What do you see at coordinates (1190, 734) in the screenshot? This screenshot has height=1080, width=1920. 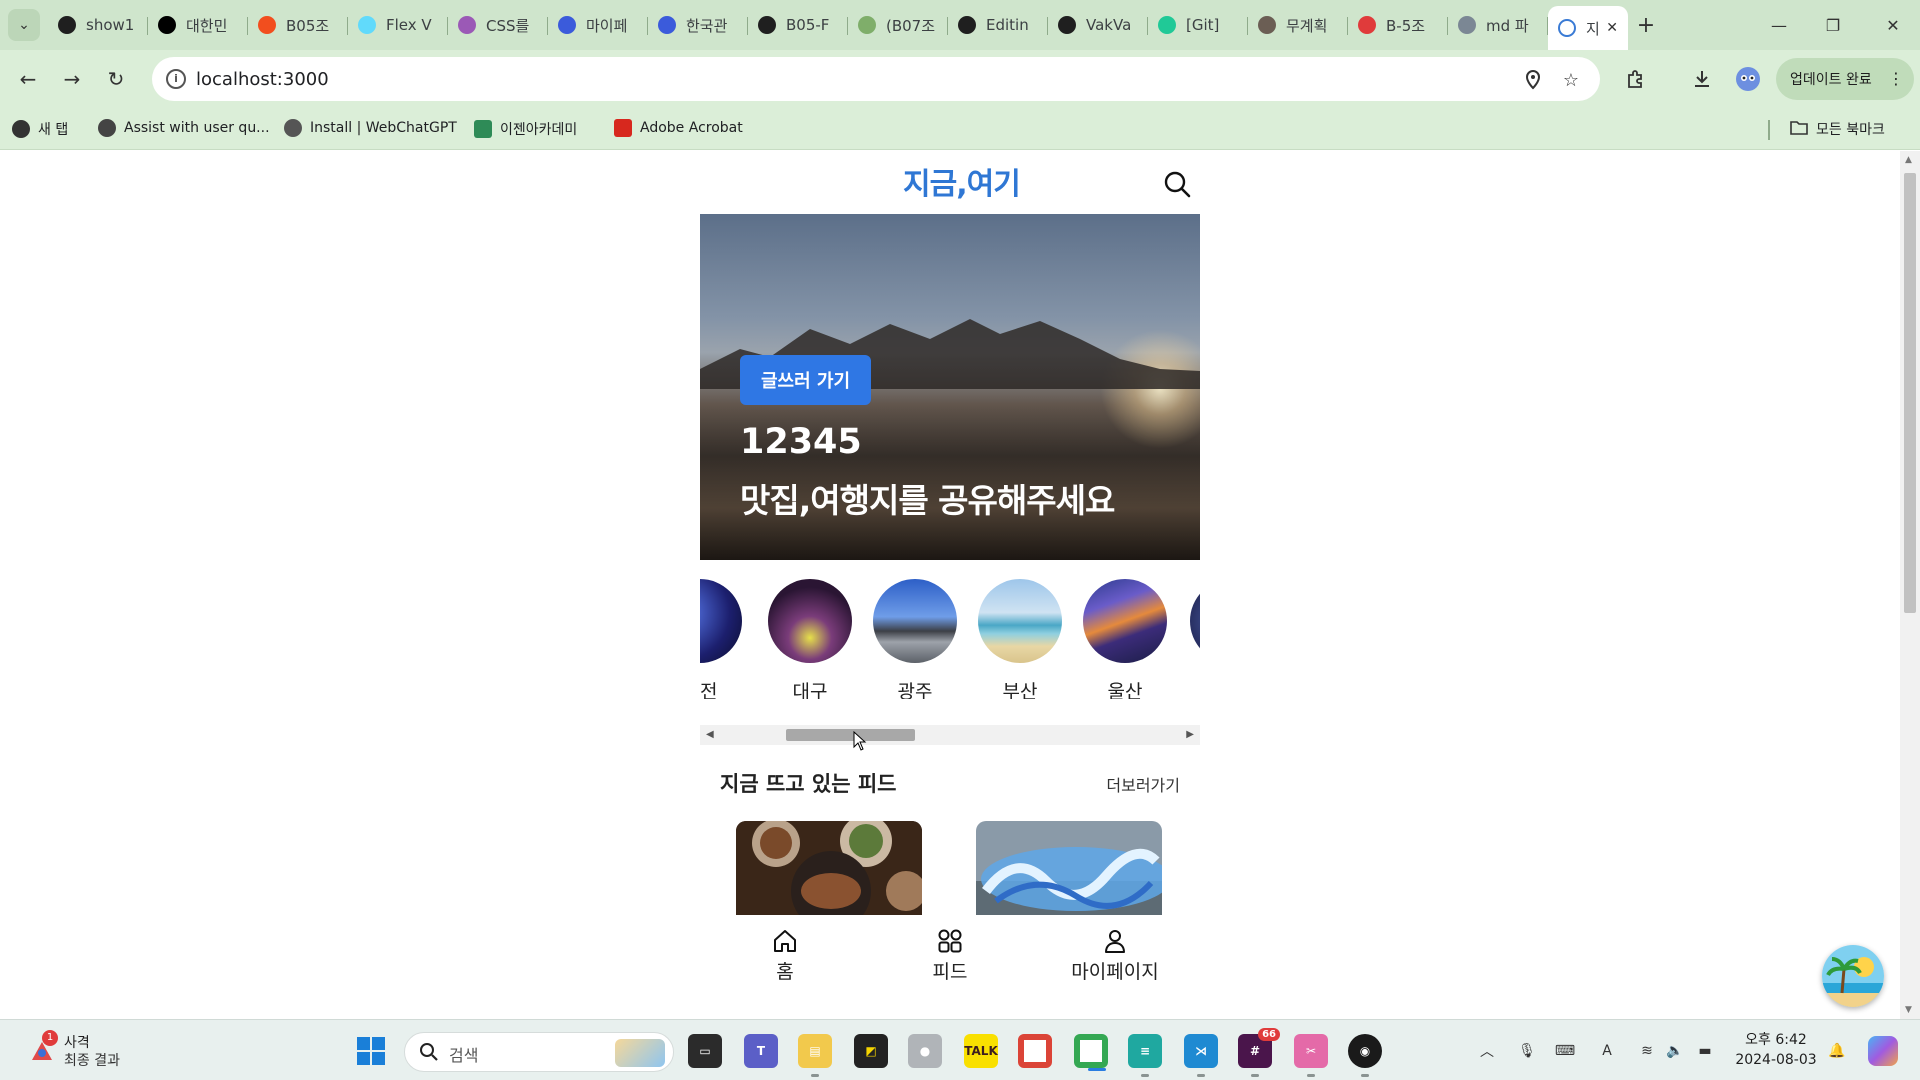 I see `scroll-right-arrow-icon: ▶` at bounding box center [1190, 734].